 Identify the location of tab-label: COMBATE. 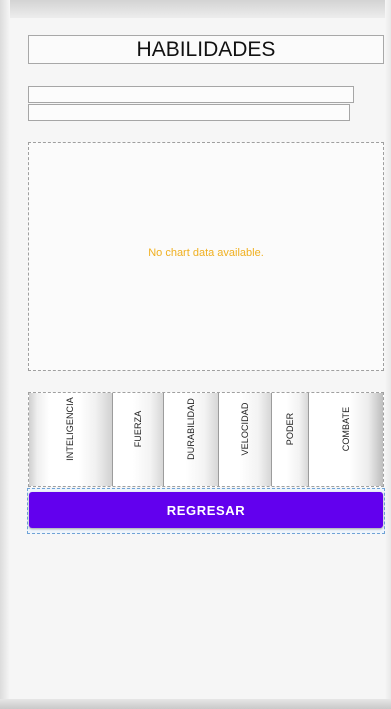
(346, 429).